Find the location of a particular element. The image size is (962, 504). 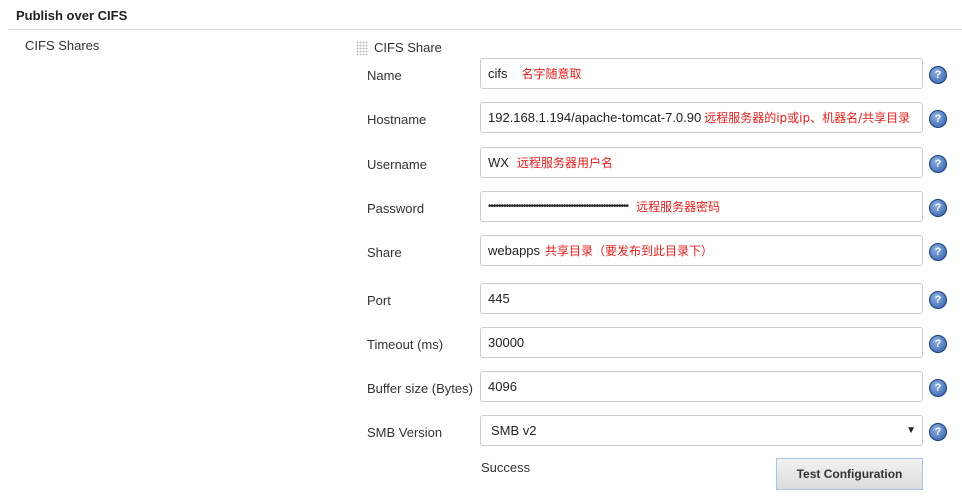

cifs-share-header: CIFS Share is located at coordinates (399, 47).